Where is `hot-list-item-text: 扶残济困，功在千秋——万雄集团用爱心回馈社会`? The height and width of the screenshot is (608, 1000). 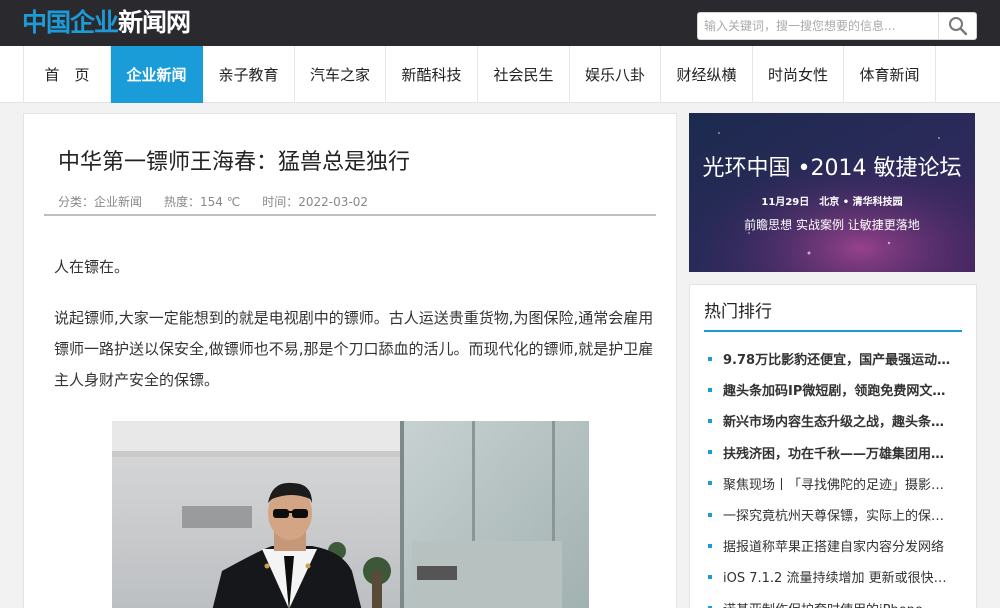
hot-list-item-text: 扶残济困，功在千秋——万雄集团用爱心回馈社会 is located at coordinates (839, 454).